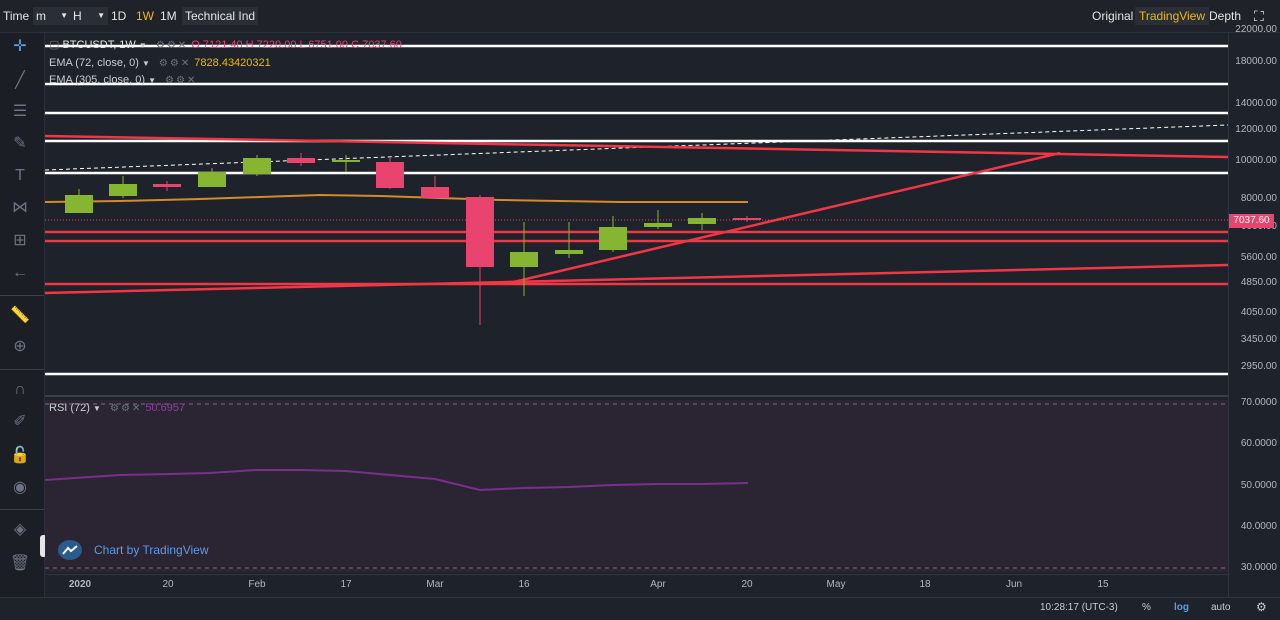 The image size is (1280, 620). I want to click on low-value: L 6751.00, so click(324, 45).